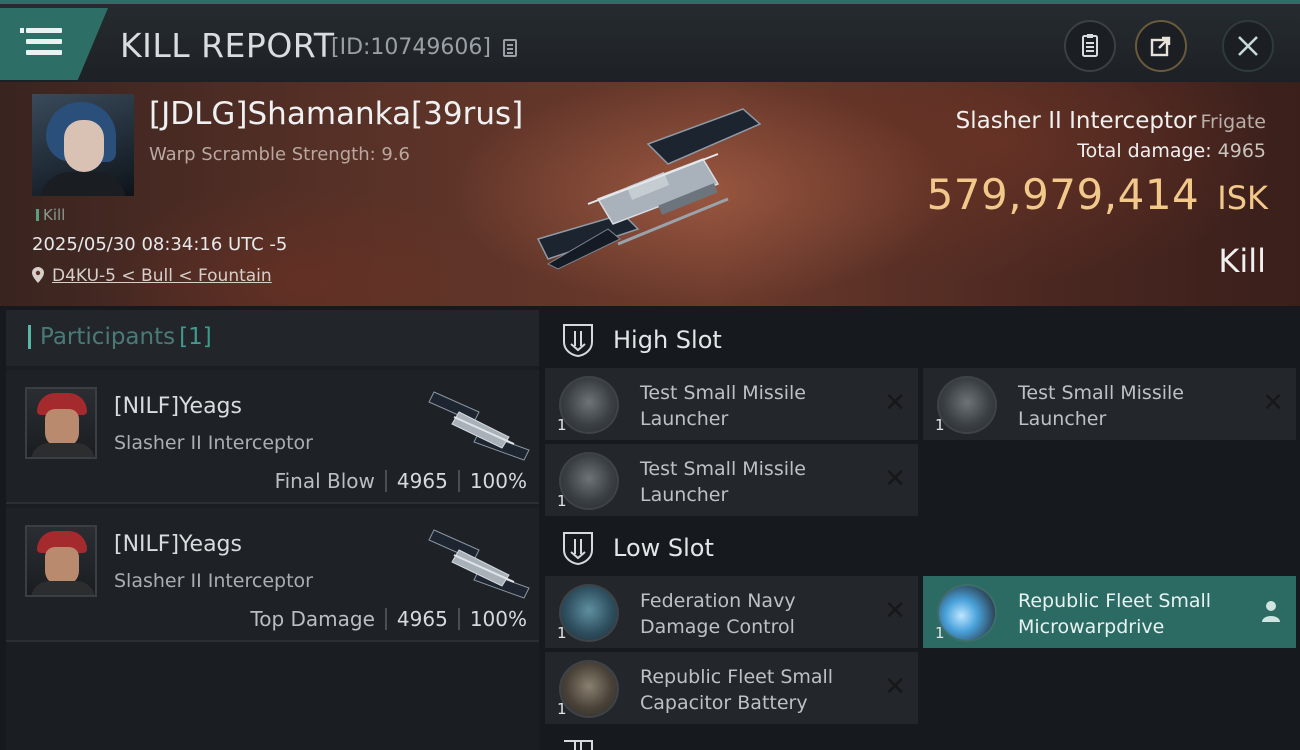 The height and width of the screenshot is (750, 1300). I want to click on participants-title: Participants [1], so click(126, 337).